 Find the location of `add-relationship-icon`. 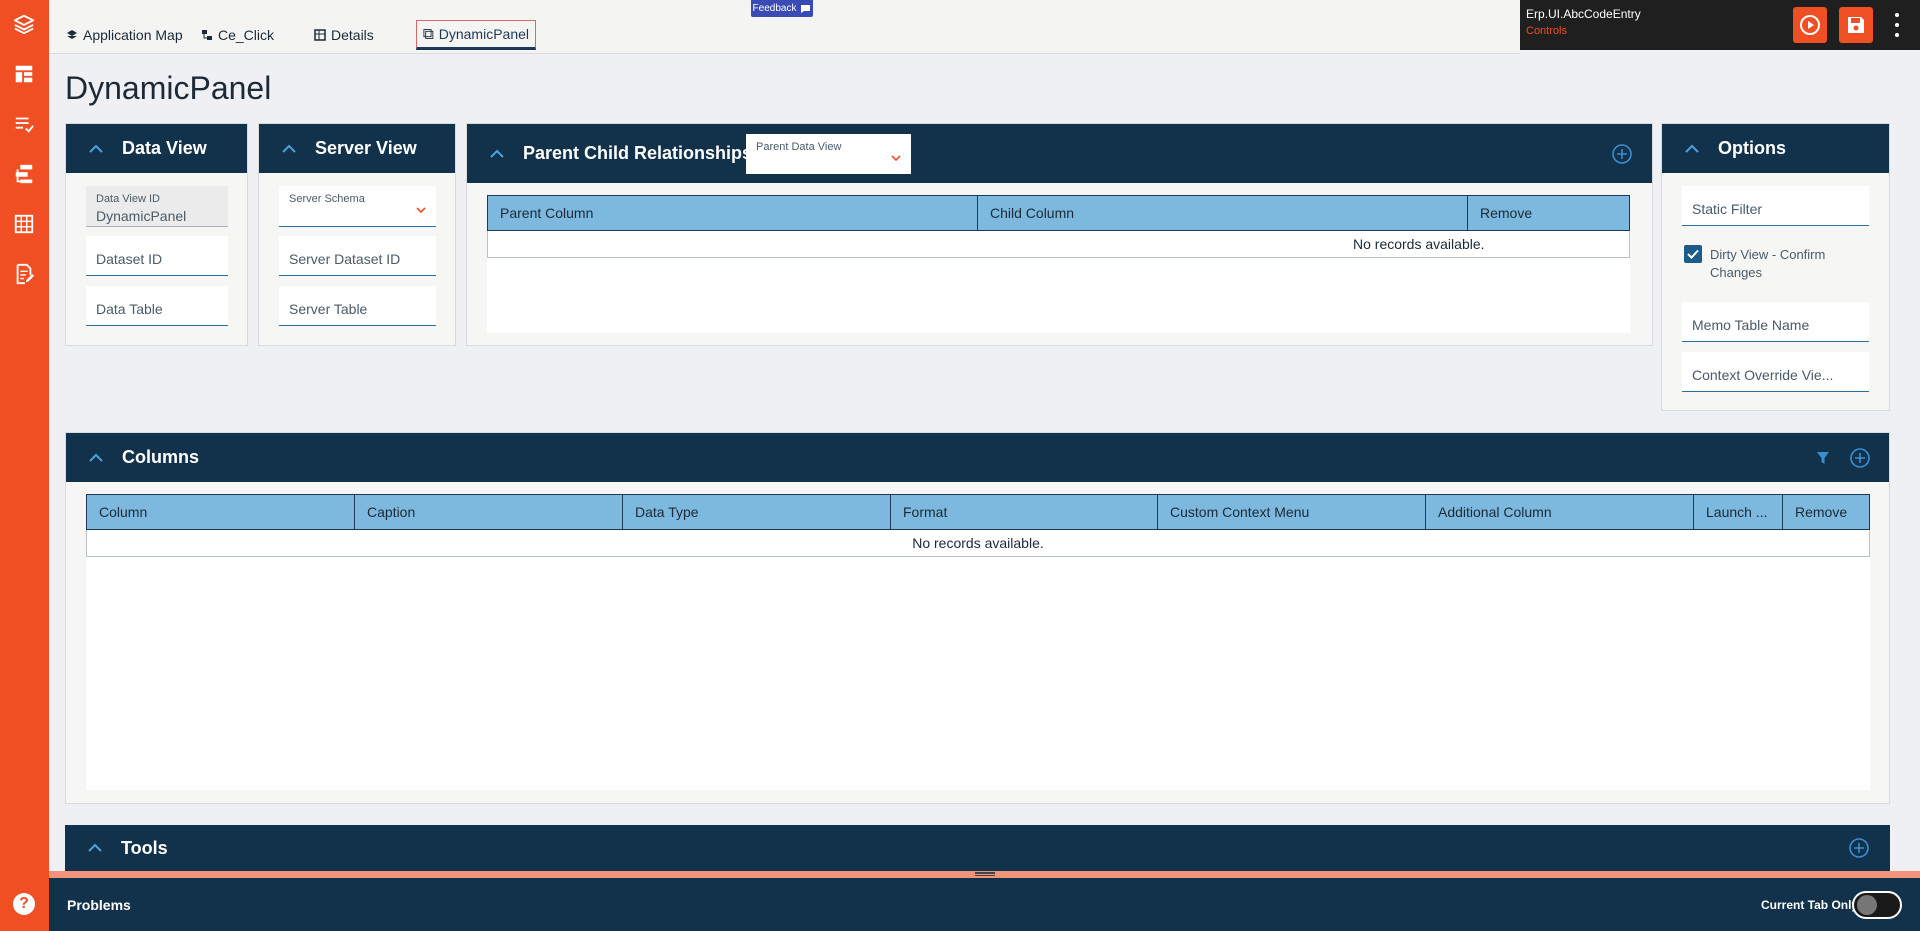

add-relationship-icon is located at coordinates (1622, 154).